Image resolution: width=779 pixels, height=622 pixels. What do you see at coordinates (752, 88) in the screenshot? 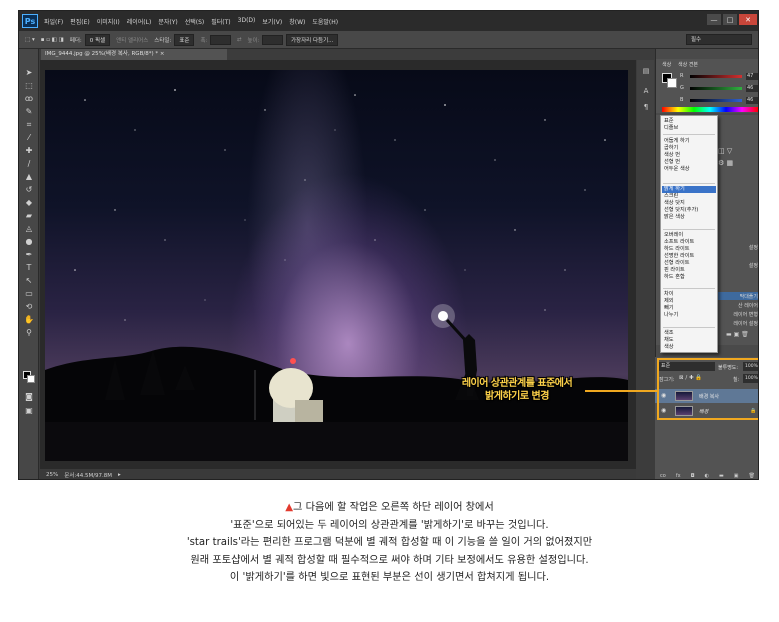
I see `green-channel-value: 46` at bounding box center [752, 88].